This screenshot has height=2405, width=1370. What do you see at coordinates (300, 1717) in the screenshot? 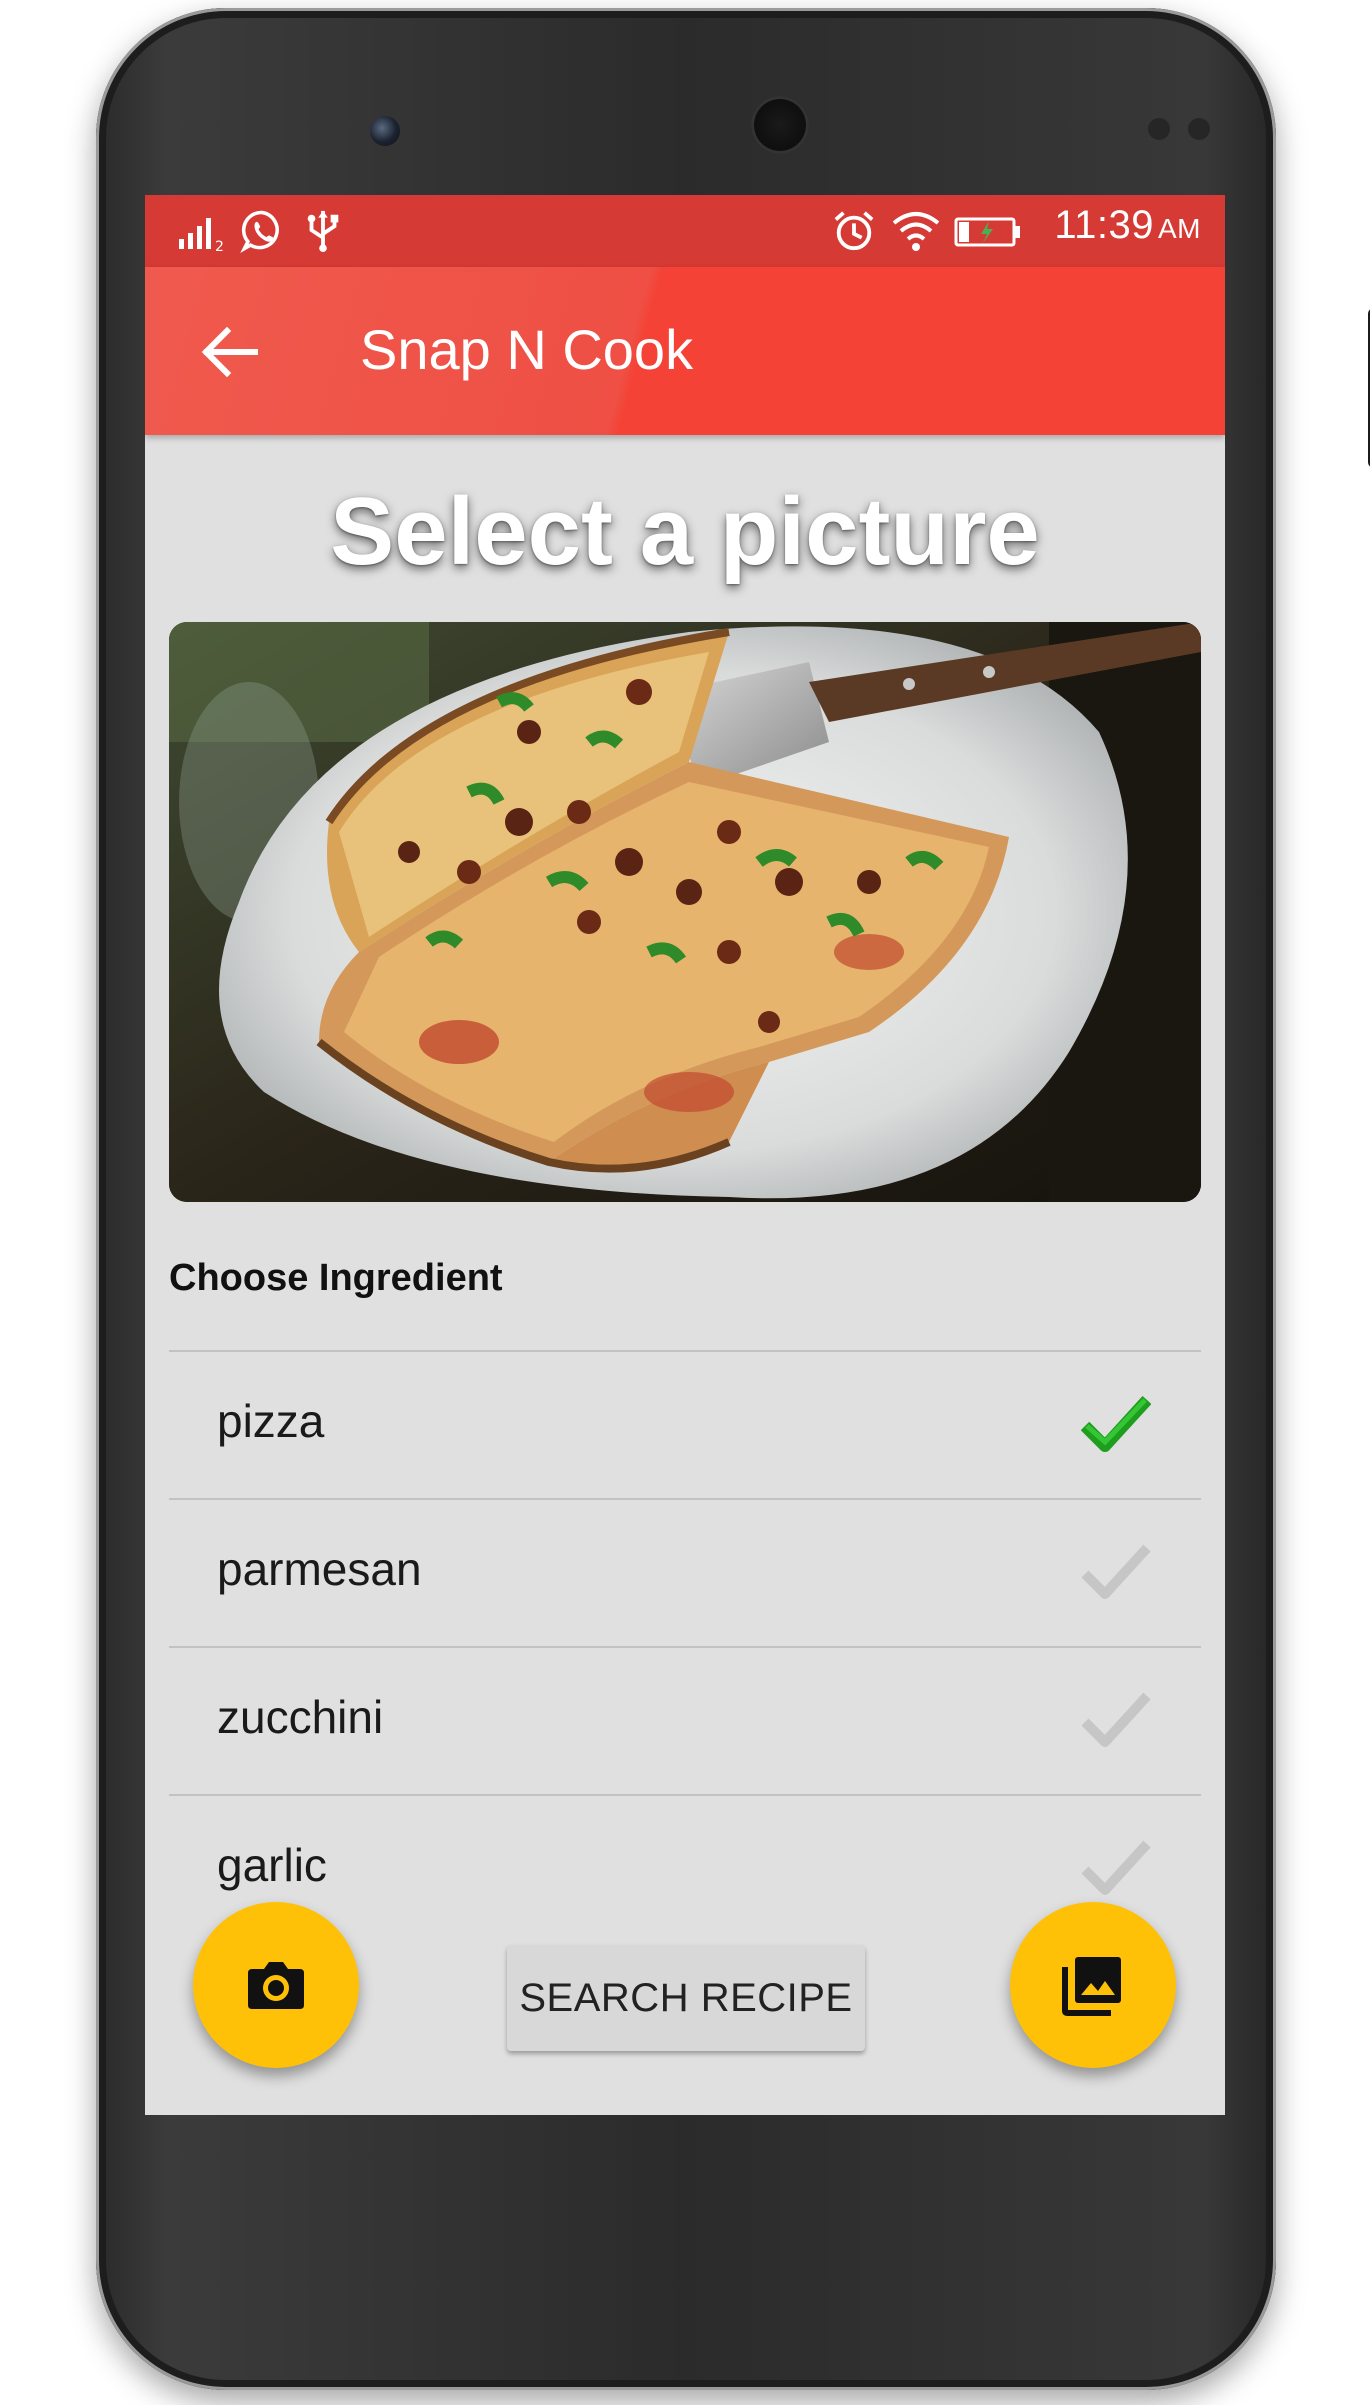
I see `ingredient-name: zucchini` at bounding box center [300, 1717].